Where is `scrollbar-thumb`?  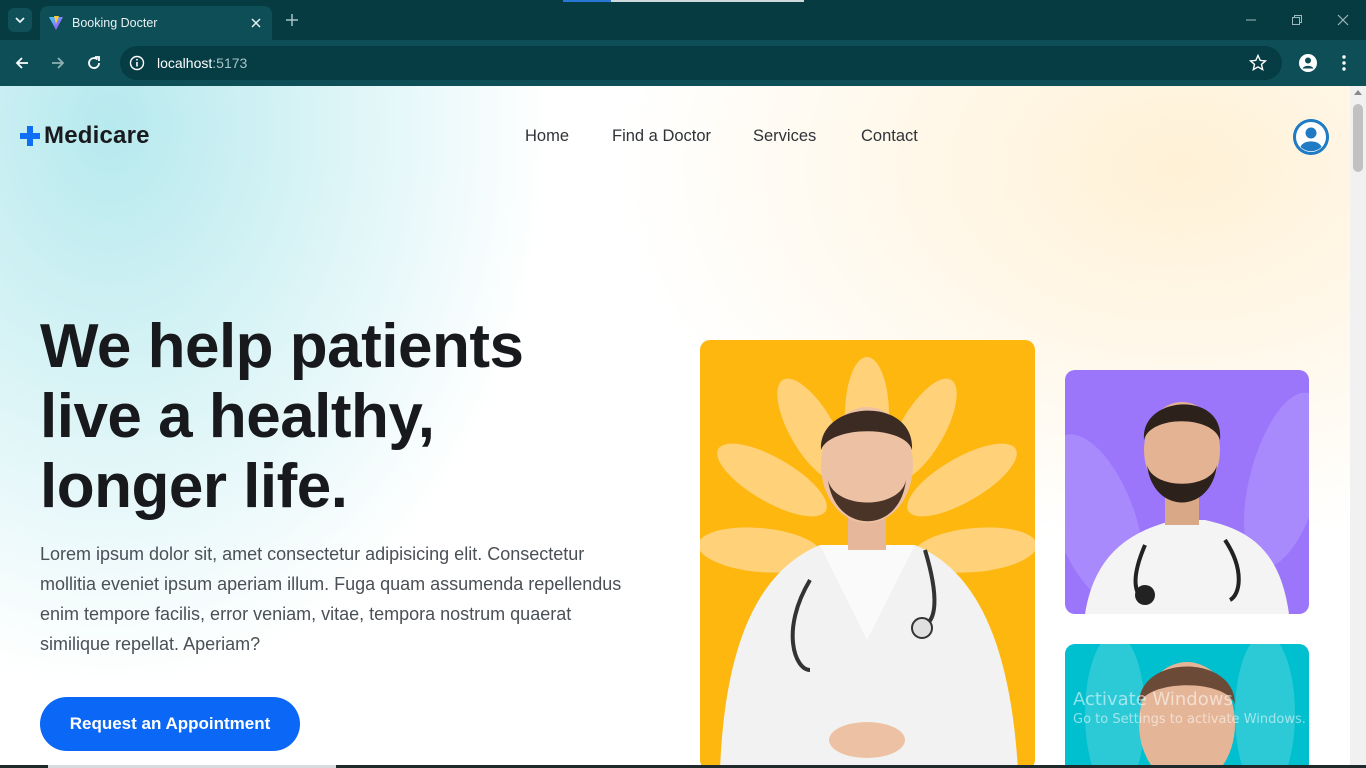 scrollbar-thumb is located at coordinates (1358, 138).